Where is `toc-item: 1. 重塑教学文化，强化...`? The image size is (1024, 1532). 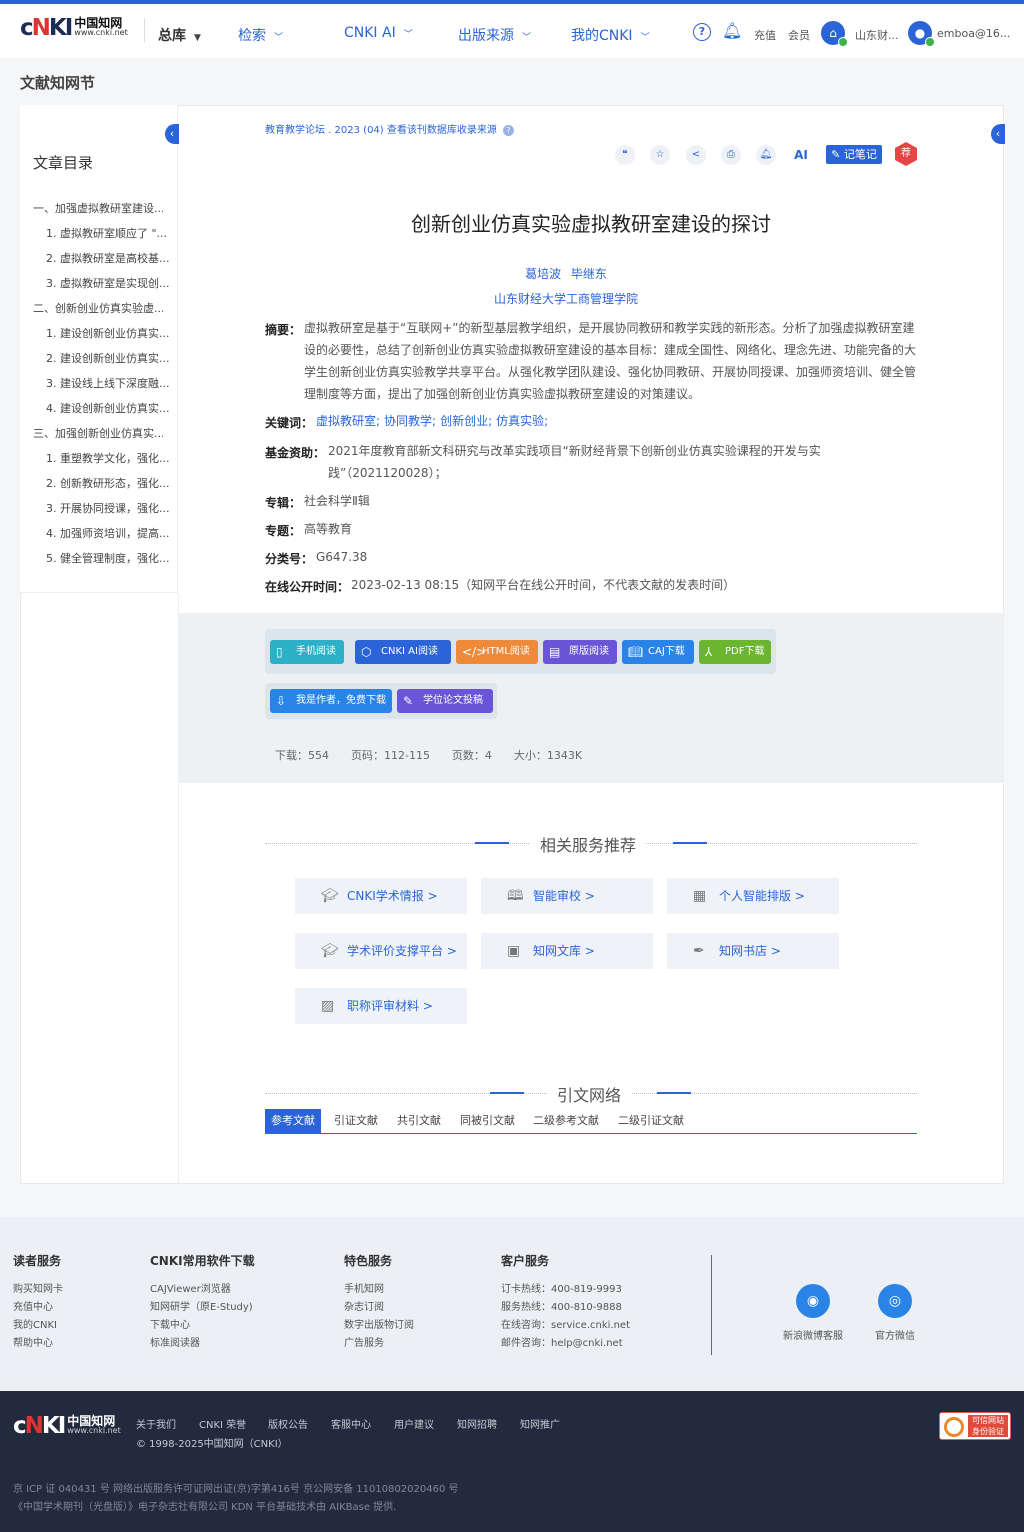
toc-item: 1. 重塑教学文化，强化... is located at coordinates (111, 458).